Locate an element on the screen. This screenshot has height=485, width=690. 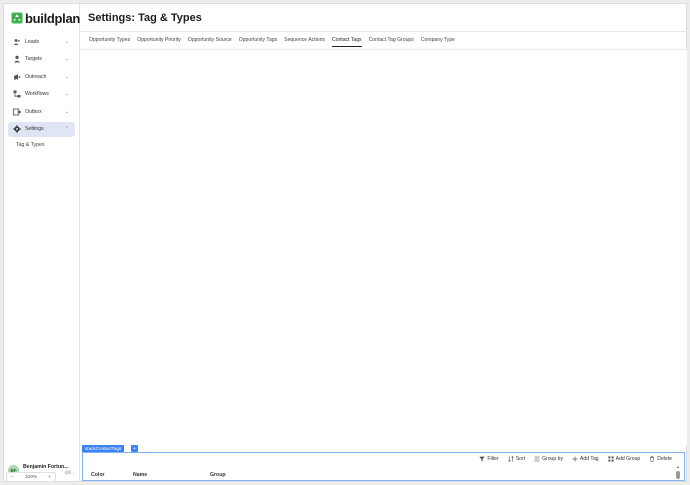
sidebar-item-outbox: Outbox ⌄ is located at coordinates (41, 111).